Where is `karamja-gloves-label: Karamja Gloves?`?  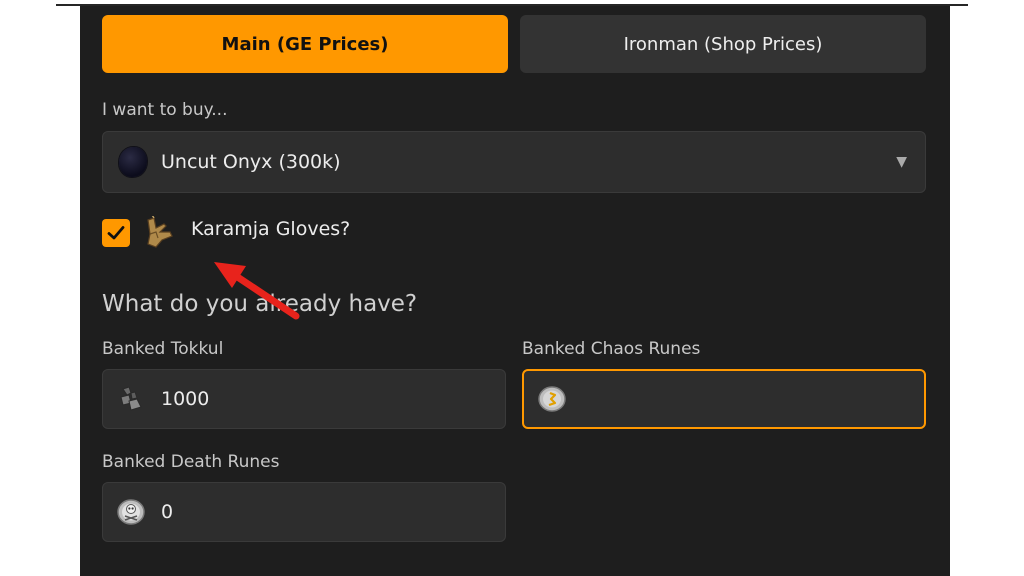 karamja-gloves-label: Karamja Gloves? is located at coordinates (271, 229).